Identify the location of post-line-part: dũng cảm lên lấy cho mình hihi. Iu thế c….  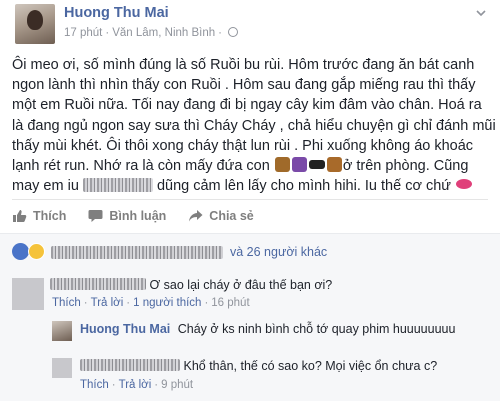
(304, 186).